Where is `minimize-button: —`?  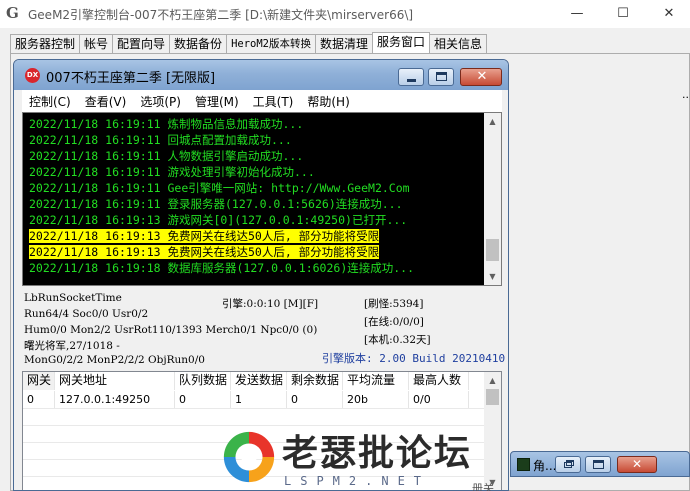 minimize-button: — is located at coordinates (577, 14).